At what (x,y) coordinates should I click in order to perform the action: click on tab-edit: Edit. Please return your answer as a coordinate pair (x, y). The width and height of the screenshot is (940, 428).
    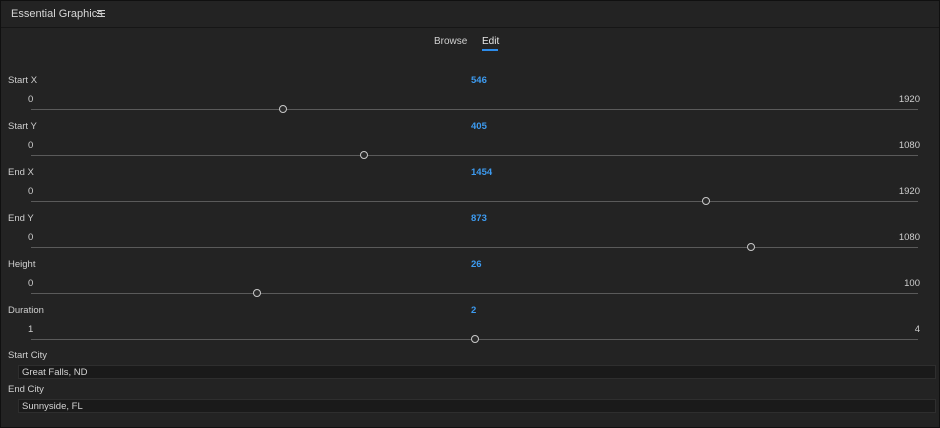
    Looking at the image, I should click on (490, 41).